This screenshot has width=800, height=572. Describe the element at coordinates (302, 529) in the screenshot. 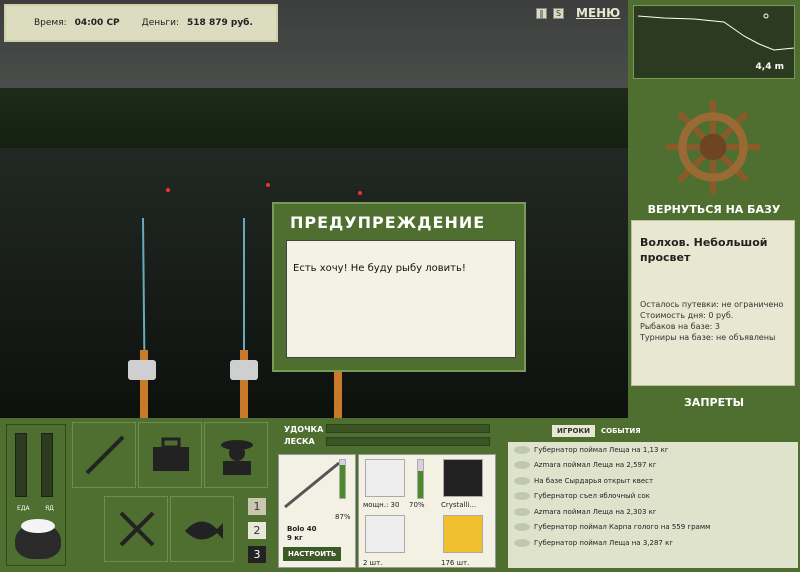

I see `rod-name: Bolo 40` at that location.